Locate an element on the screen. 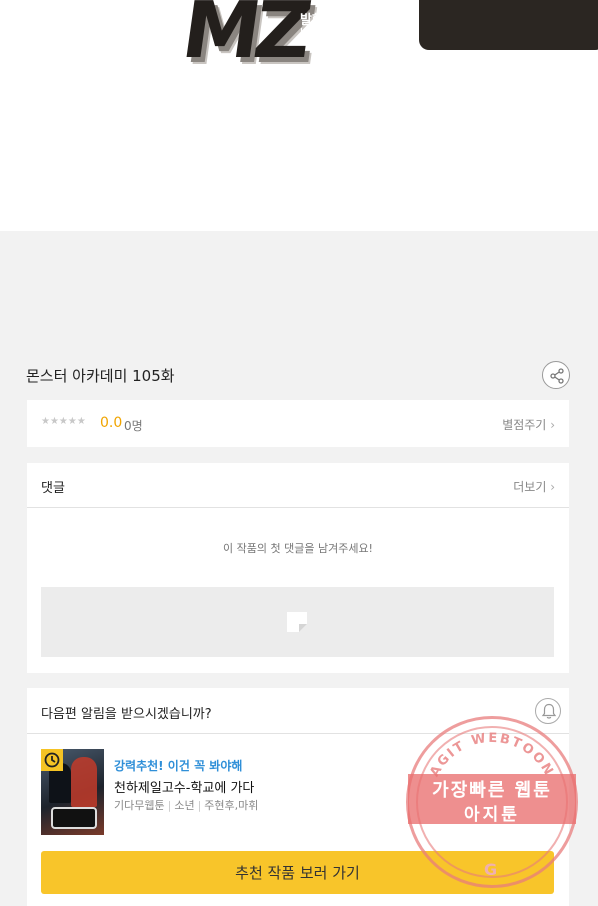 The height and width of the screenshot is (906, 598). watermark-stamp: AGIT WEBTOON 가장빠른 웹툰 아지툰 G is located at coordinates (492, 802).